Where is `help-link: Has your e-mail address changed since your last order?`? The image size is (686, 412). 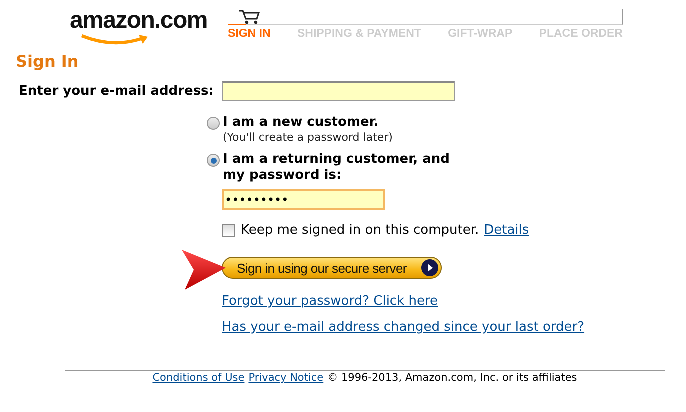 help-link: Has your e-mail address changed since your last order? is located at coordinates (454, 327).